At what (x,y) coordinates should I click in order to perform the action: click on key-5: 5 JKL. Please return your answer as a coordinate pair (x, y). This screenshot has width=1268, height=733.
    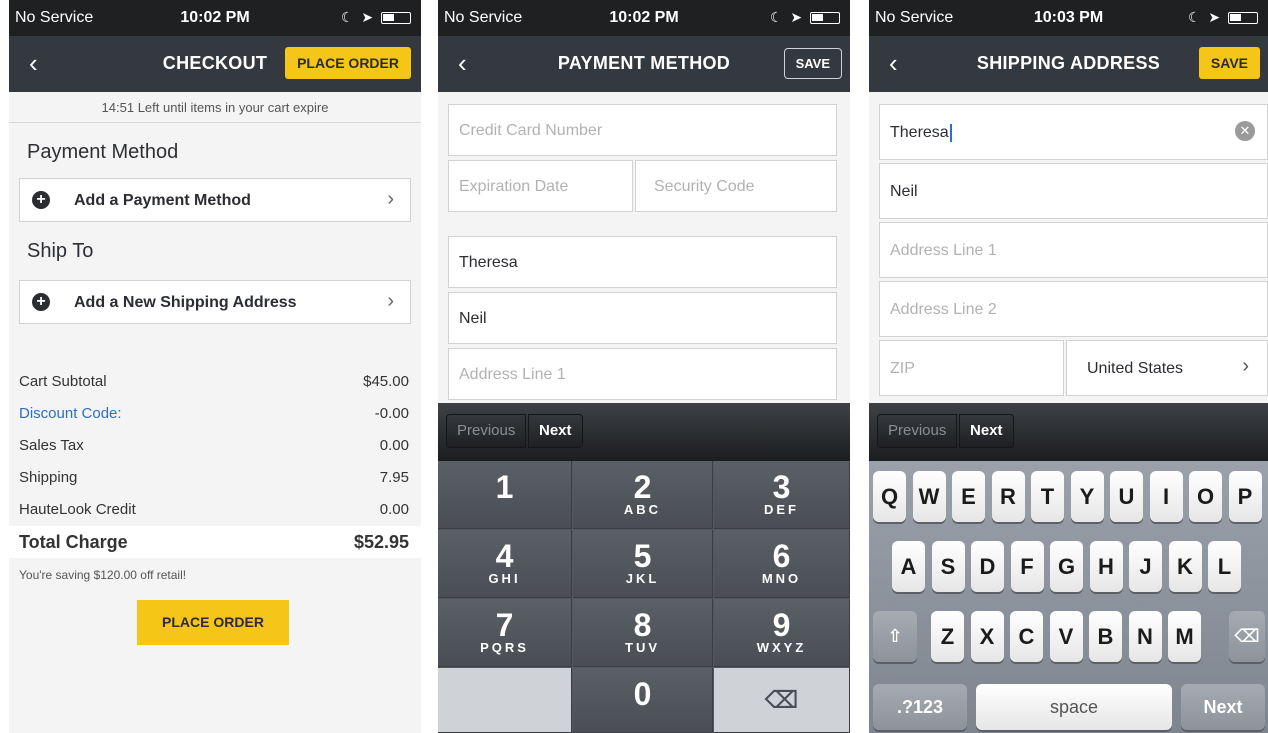
    Looking at the image, I should click on (643, 564).